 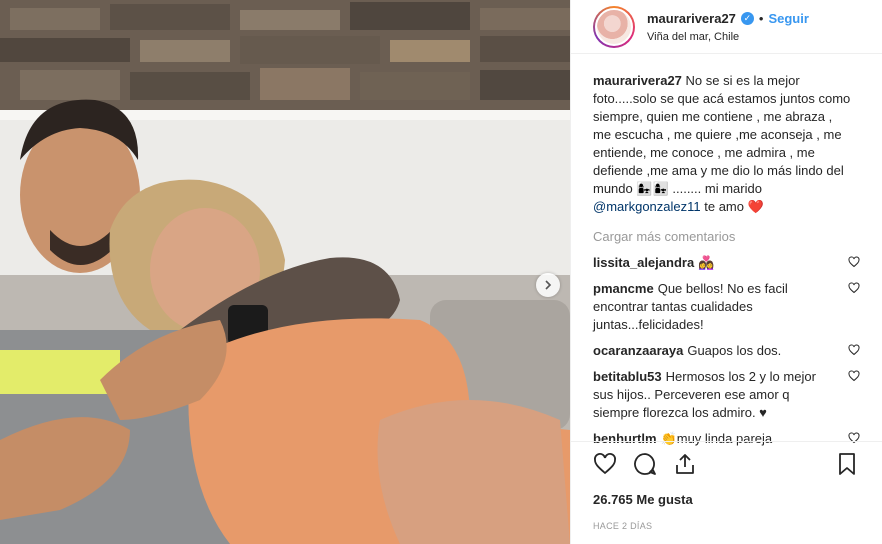 I want to click on post-actions: 26.765 Me gusta HACE 2 DÍAS, so click(x=726, y=486).